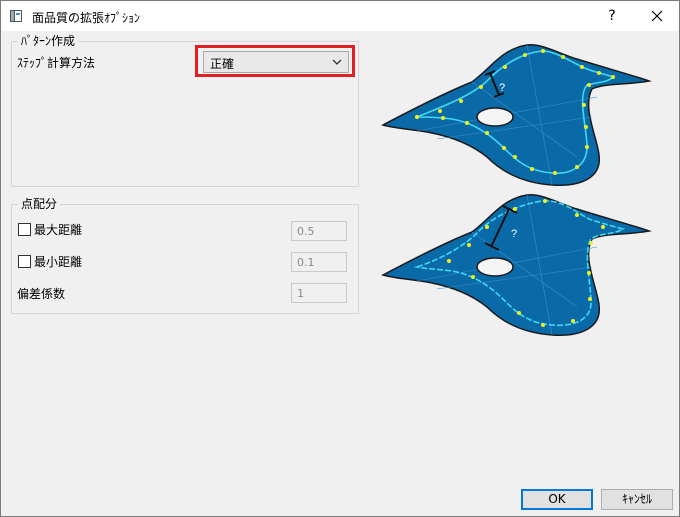 The image size is (680, 517). What do you see at coordinates (222, 64) in the screenshot?
I see `step-method-value: 正確` at bounding box center [222, 64].